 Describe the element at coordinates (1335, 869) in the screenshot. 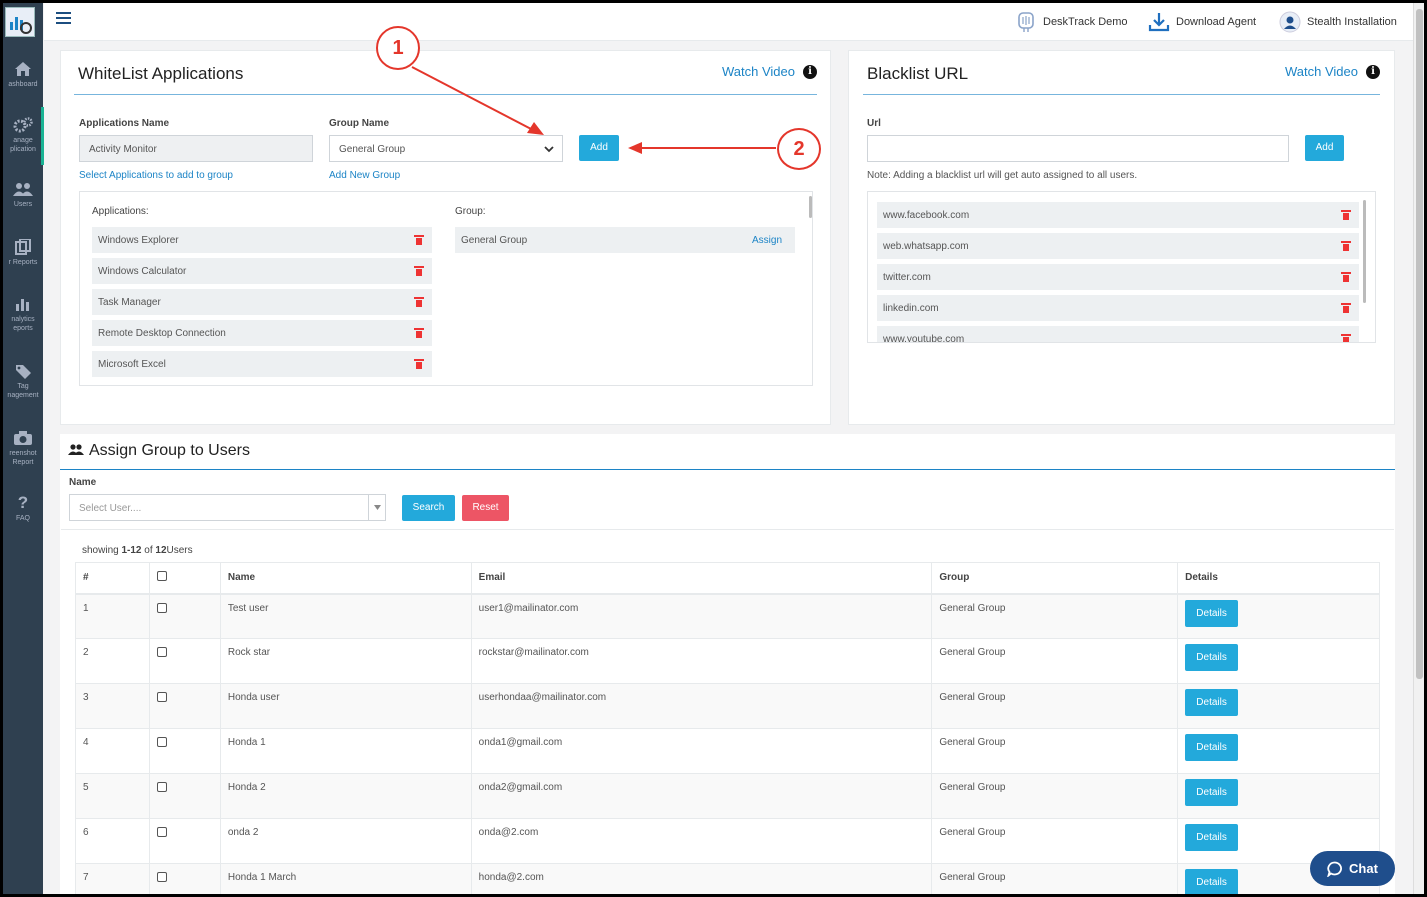

I see `chat-bubble-icon` at that location.